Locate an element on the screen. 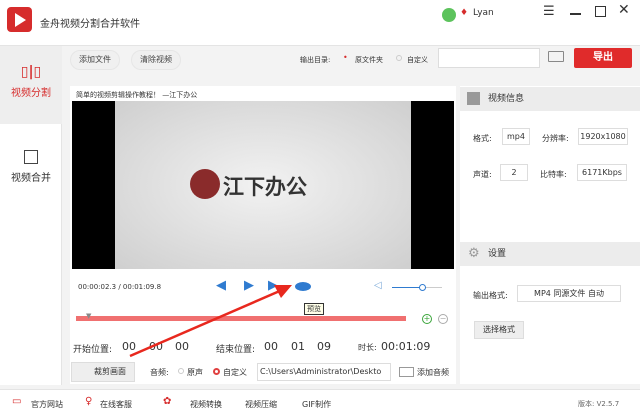  website-icon: ▭ is located at coordinates (17, 401).